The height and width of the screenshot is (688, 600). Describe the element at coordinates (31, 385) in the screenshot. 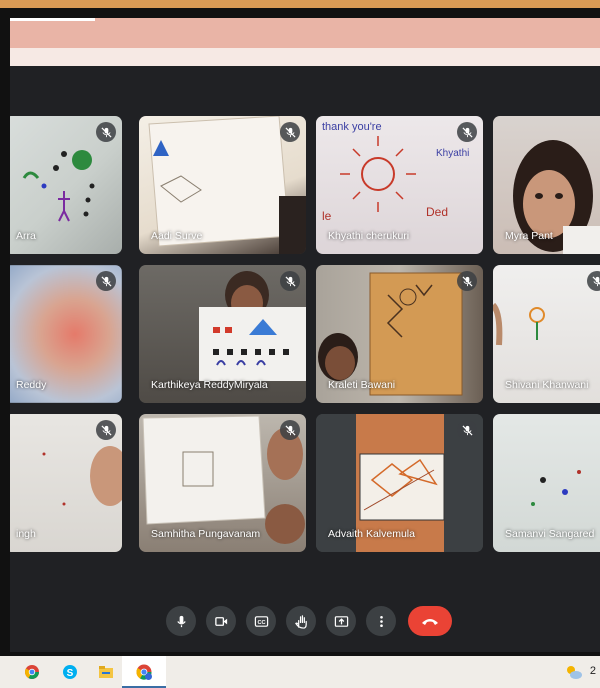

I see `participant-name: Reddy` at that location.